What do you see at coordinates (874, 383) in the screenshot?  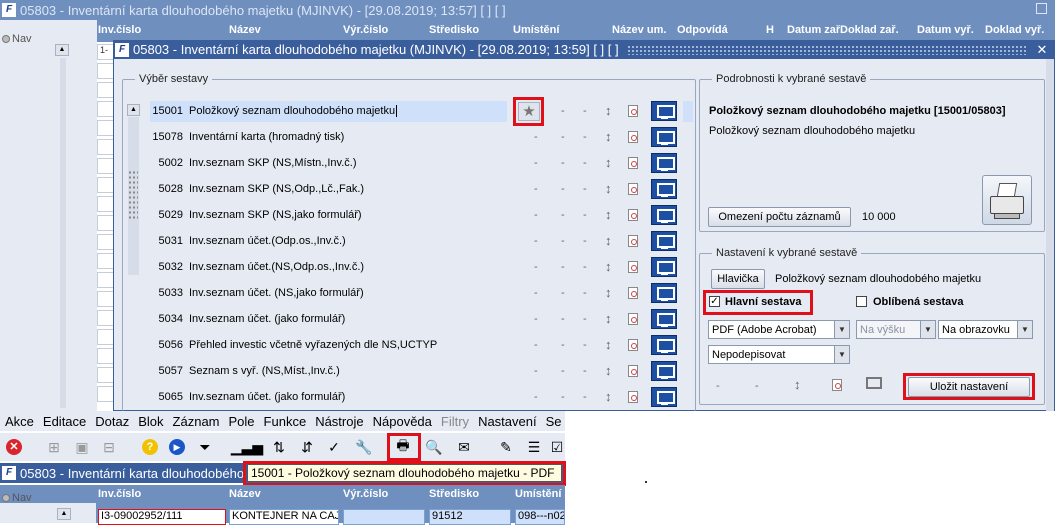 I see `settings-monitor-icon` at bounding box center [874, 383].